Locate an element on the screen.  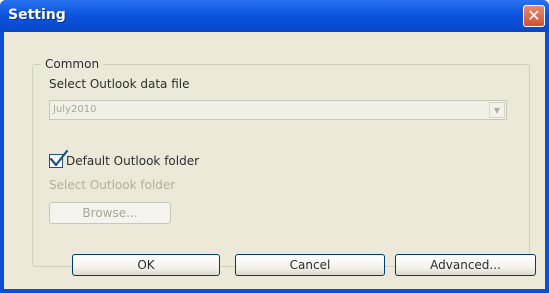
default-folder-checkbox is located at coordinates (59, 158).